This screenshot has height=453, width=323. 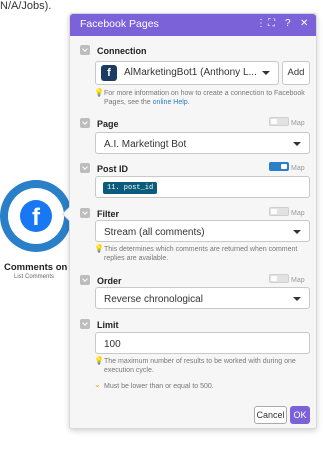 What do you see at coordinates (304, 23) in the screenshot?
I see `close-icon: ✕` at bounding box center [304, 23].